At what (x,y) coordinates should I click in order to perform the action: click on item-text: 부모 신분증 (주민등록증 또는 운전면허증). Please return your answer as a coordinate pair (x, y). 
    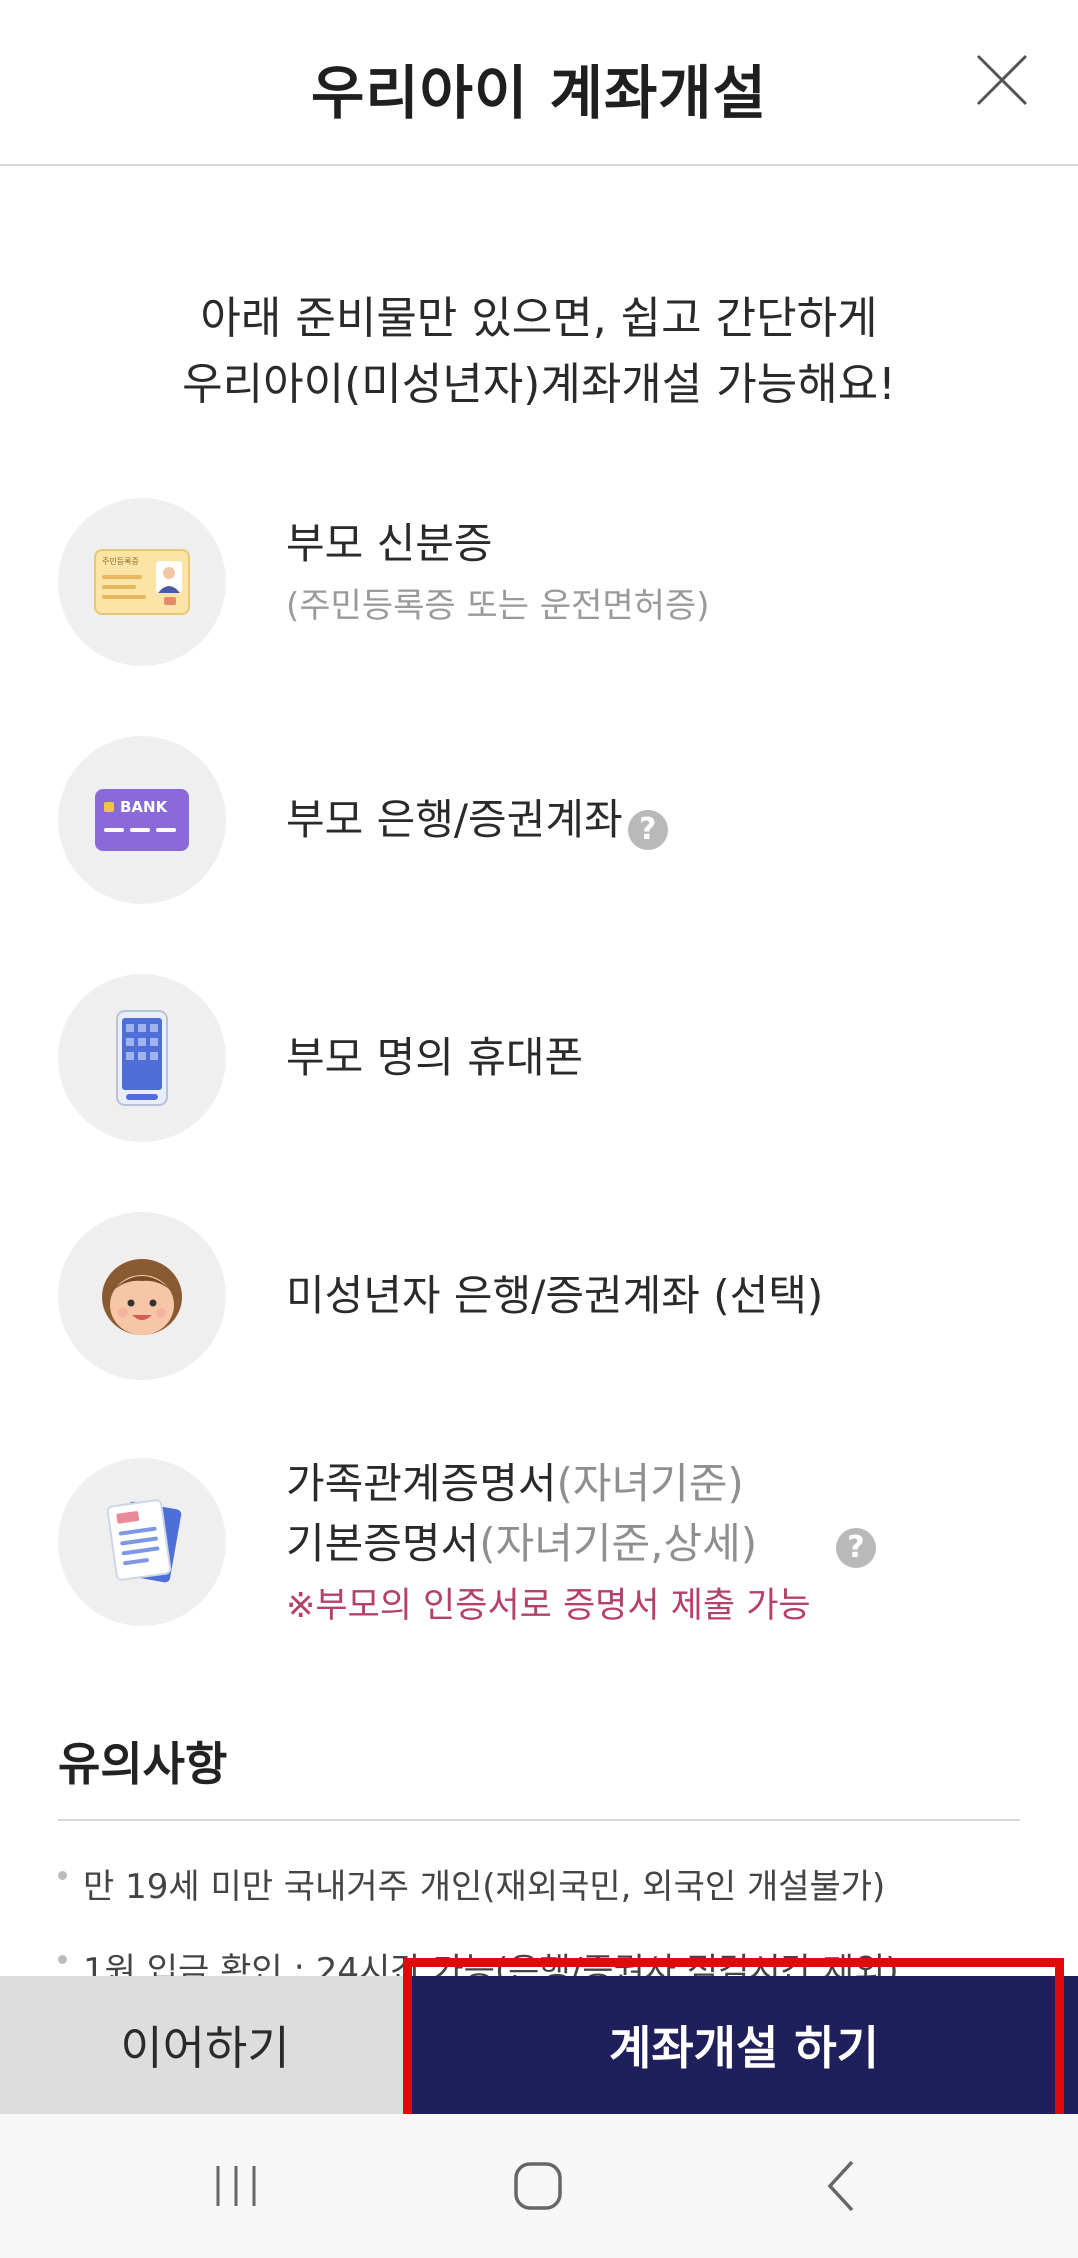
    Looking at the image, I should click on (498, 573).